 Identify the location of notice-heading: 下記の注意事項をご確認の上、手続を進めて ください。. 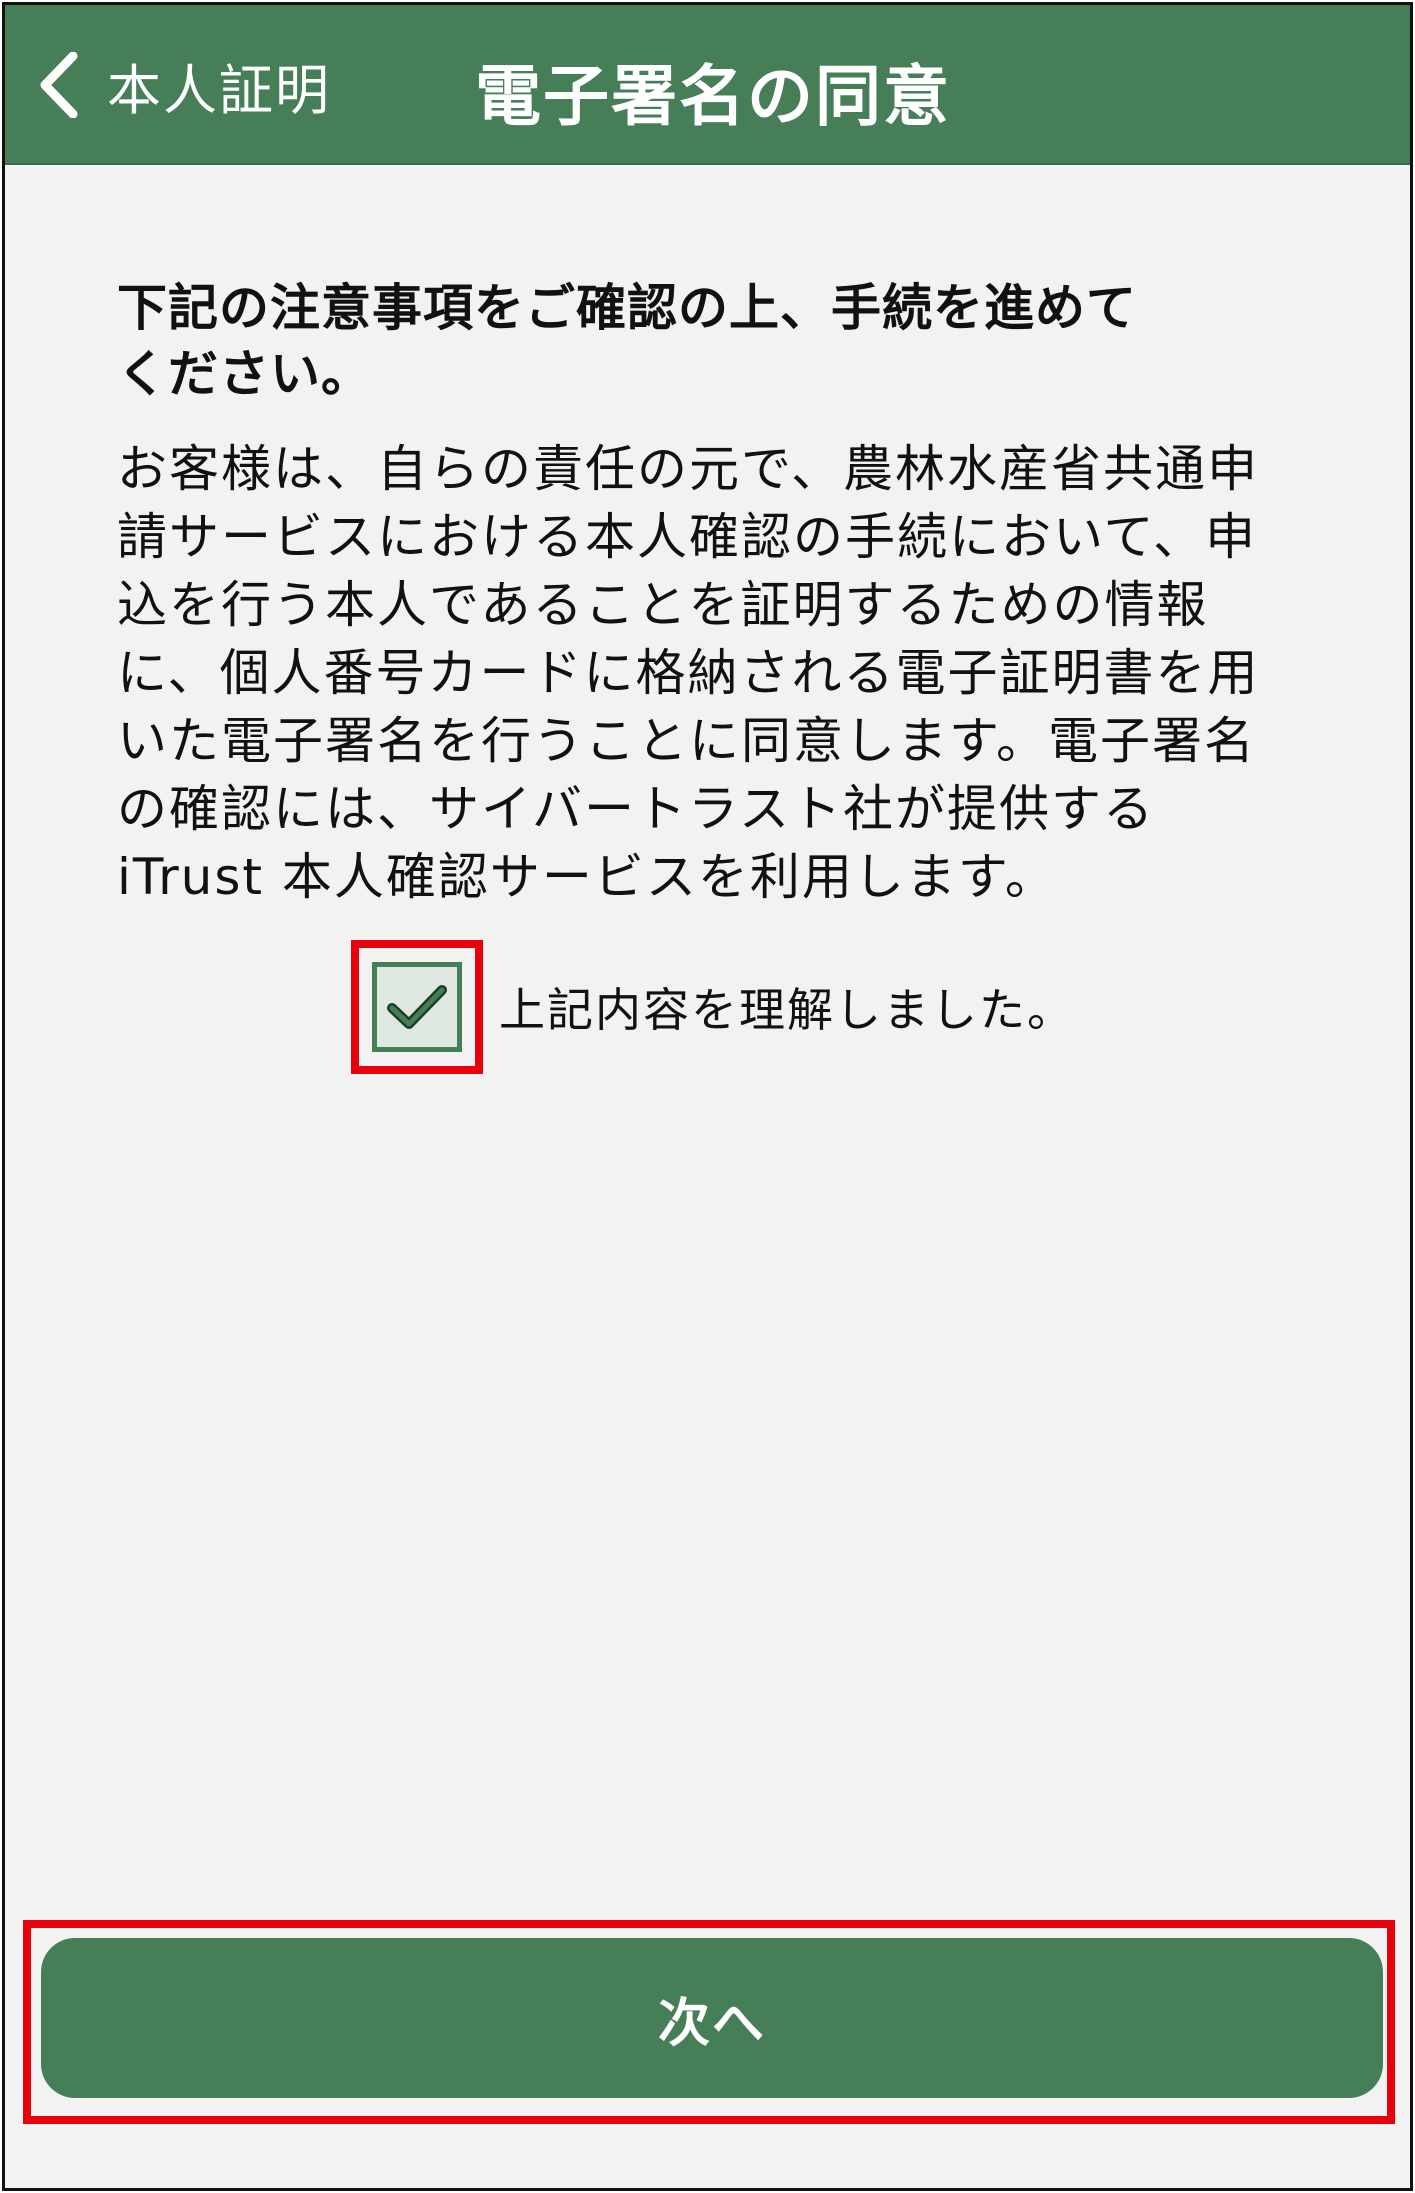
(717, 341).